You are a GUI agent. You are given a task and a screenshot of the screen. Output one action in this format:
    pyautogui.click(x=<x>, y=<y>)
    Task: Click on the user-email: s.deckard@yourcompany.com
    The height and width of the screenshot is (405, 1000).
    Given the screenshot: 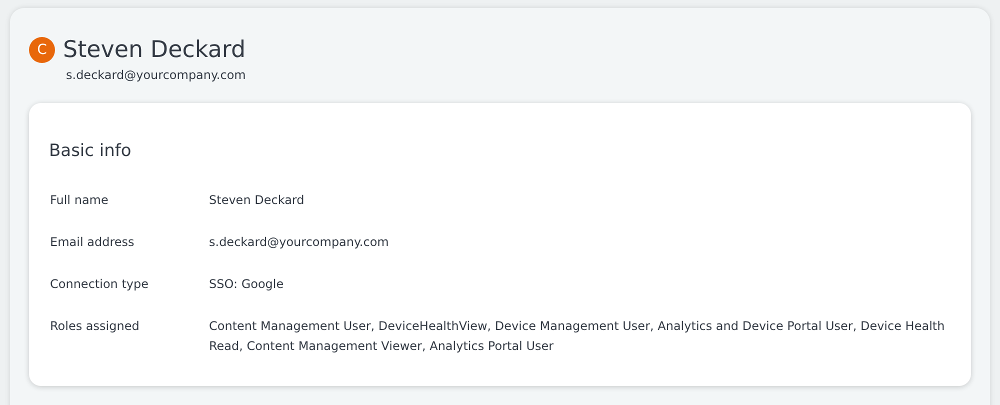 What is the action you would take?
    pyautogui.click(x=156, y=75)
    